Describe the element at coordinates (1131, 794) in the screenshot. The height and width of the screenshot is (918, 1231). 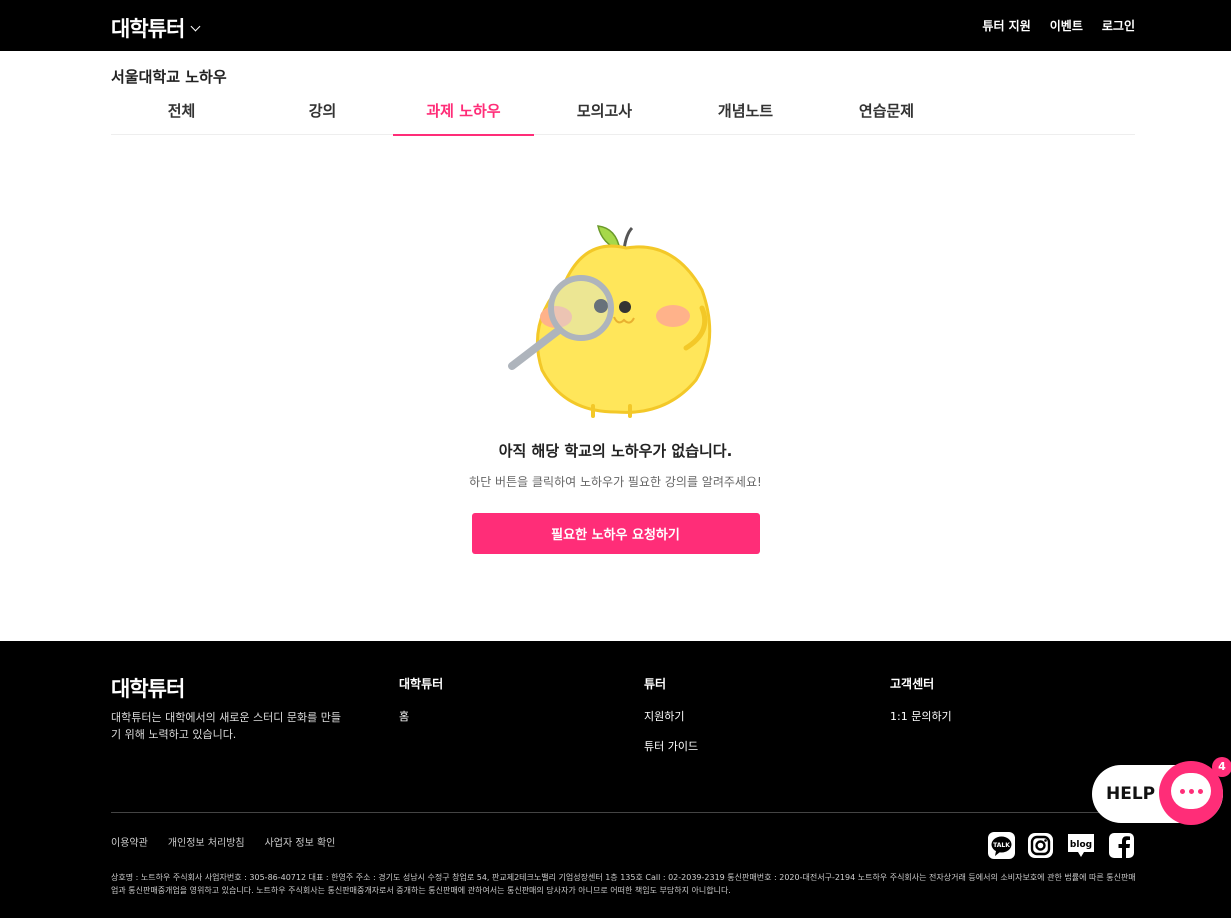
I see `help-label: HELP` at that location.